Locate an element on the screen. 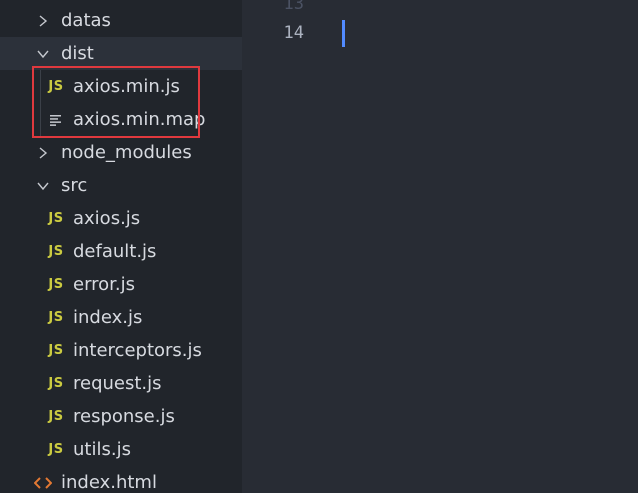 The height and width of the screenshot is (493, 638). explorer-item-dist: dist is located at coordinates (121, 53).